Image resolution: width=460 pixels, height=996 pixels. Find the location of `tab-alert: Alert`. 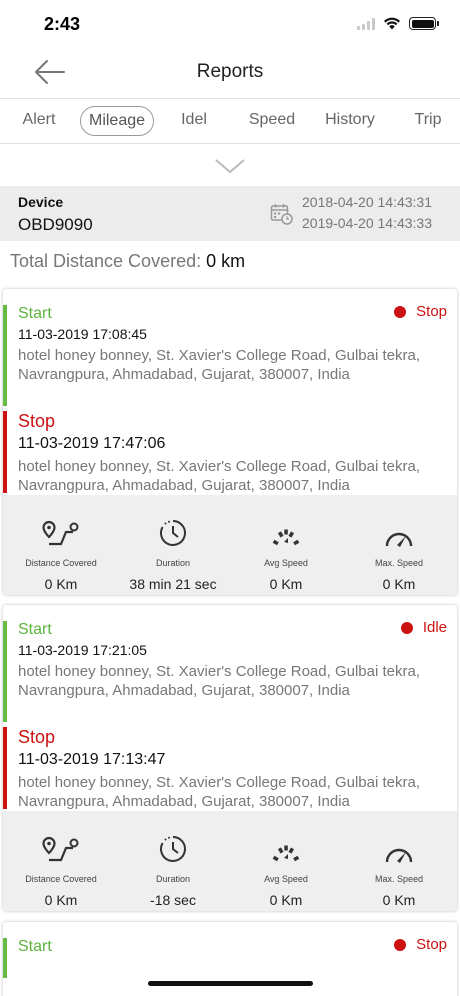

tab-alert: Alert is located at coordinates (39, 121).